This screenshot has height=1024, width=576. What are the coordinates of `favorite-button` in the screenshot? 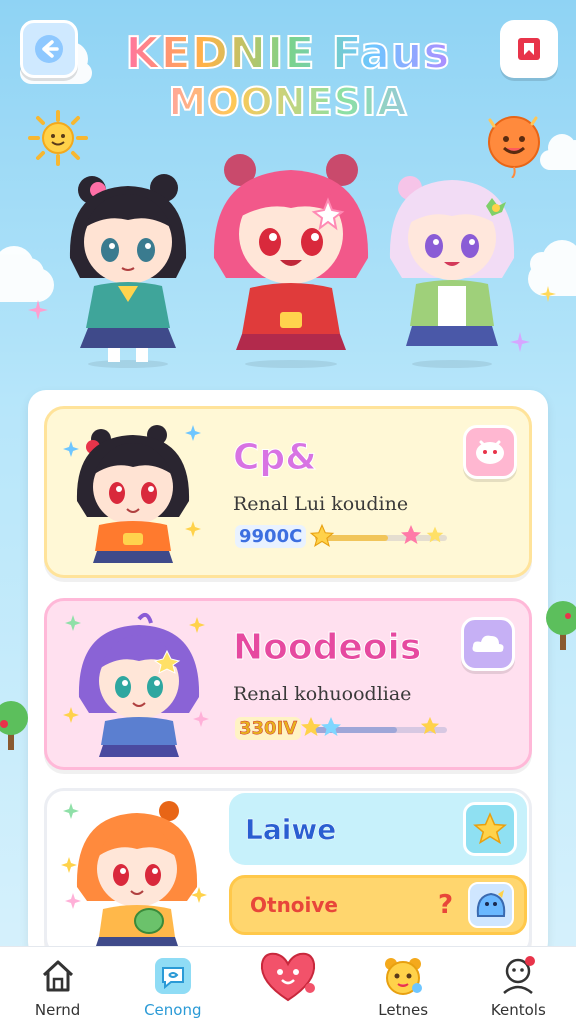 It's located at (490, 829).